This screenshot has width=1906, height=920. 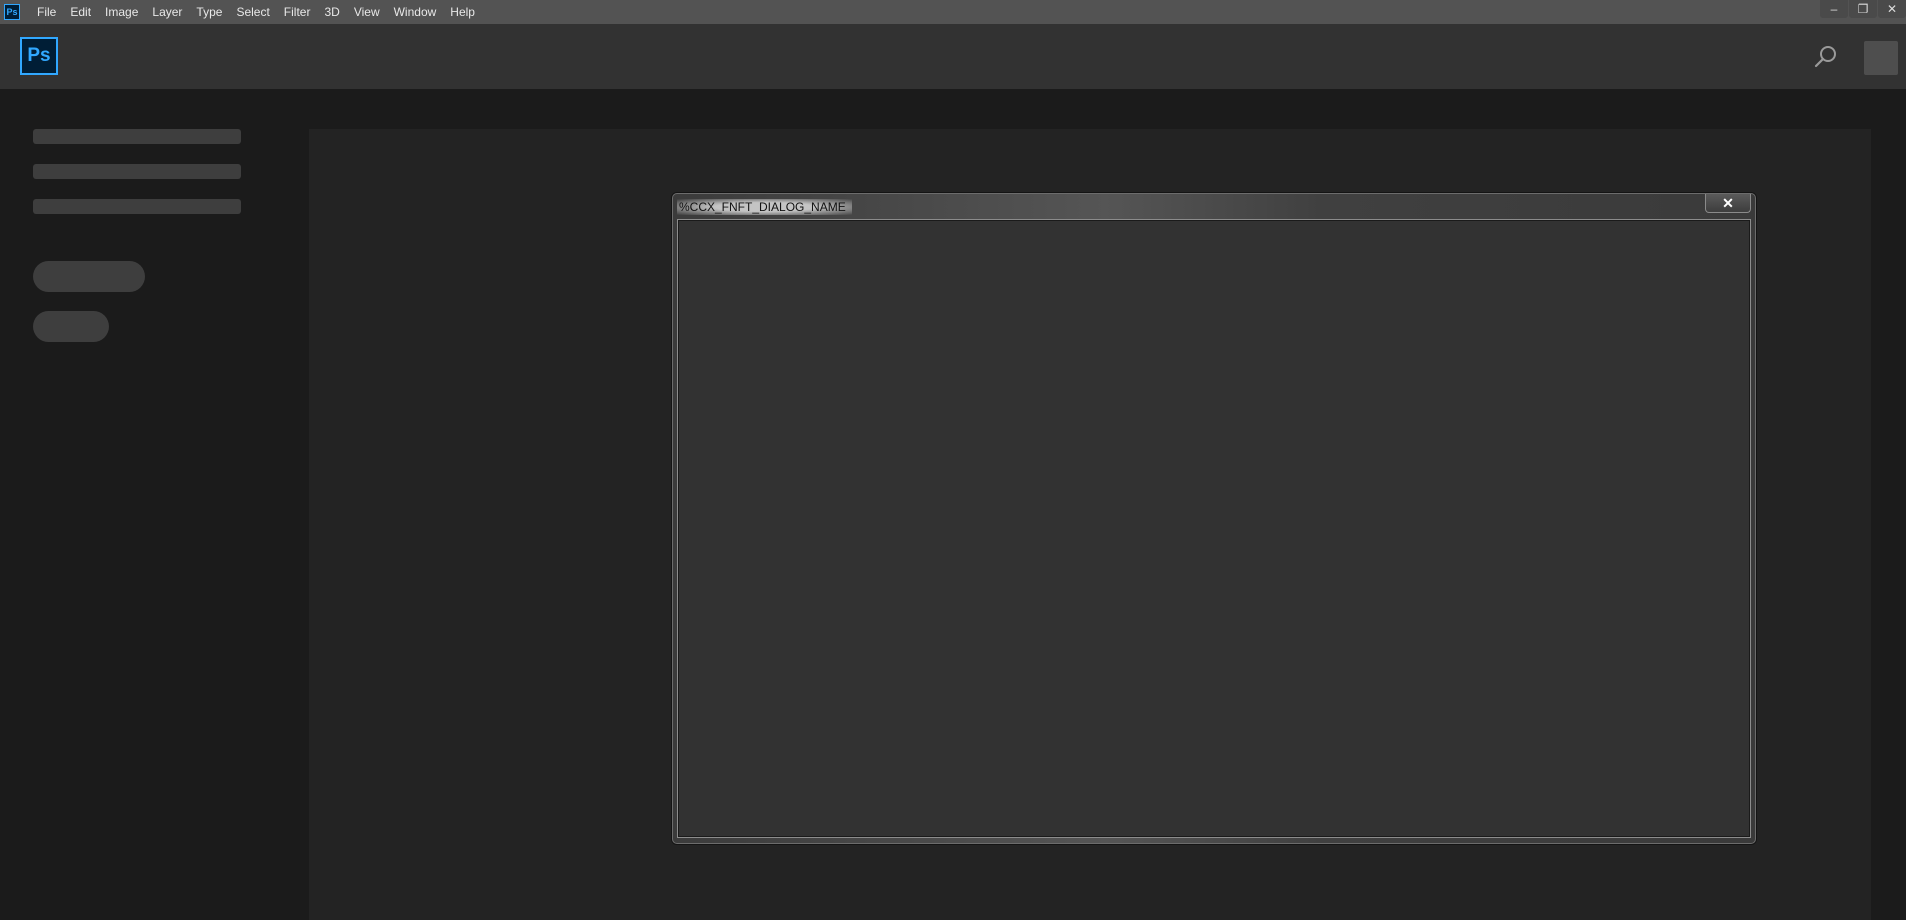 I want to click on menu-select: Select, so click(x=252, y=12).